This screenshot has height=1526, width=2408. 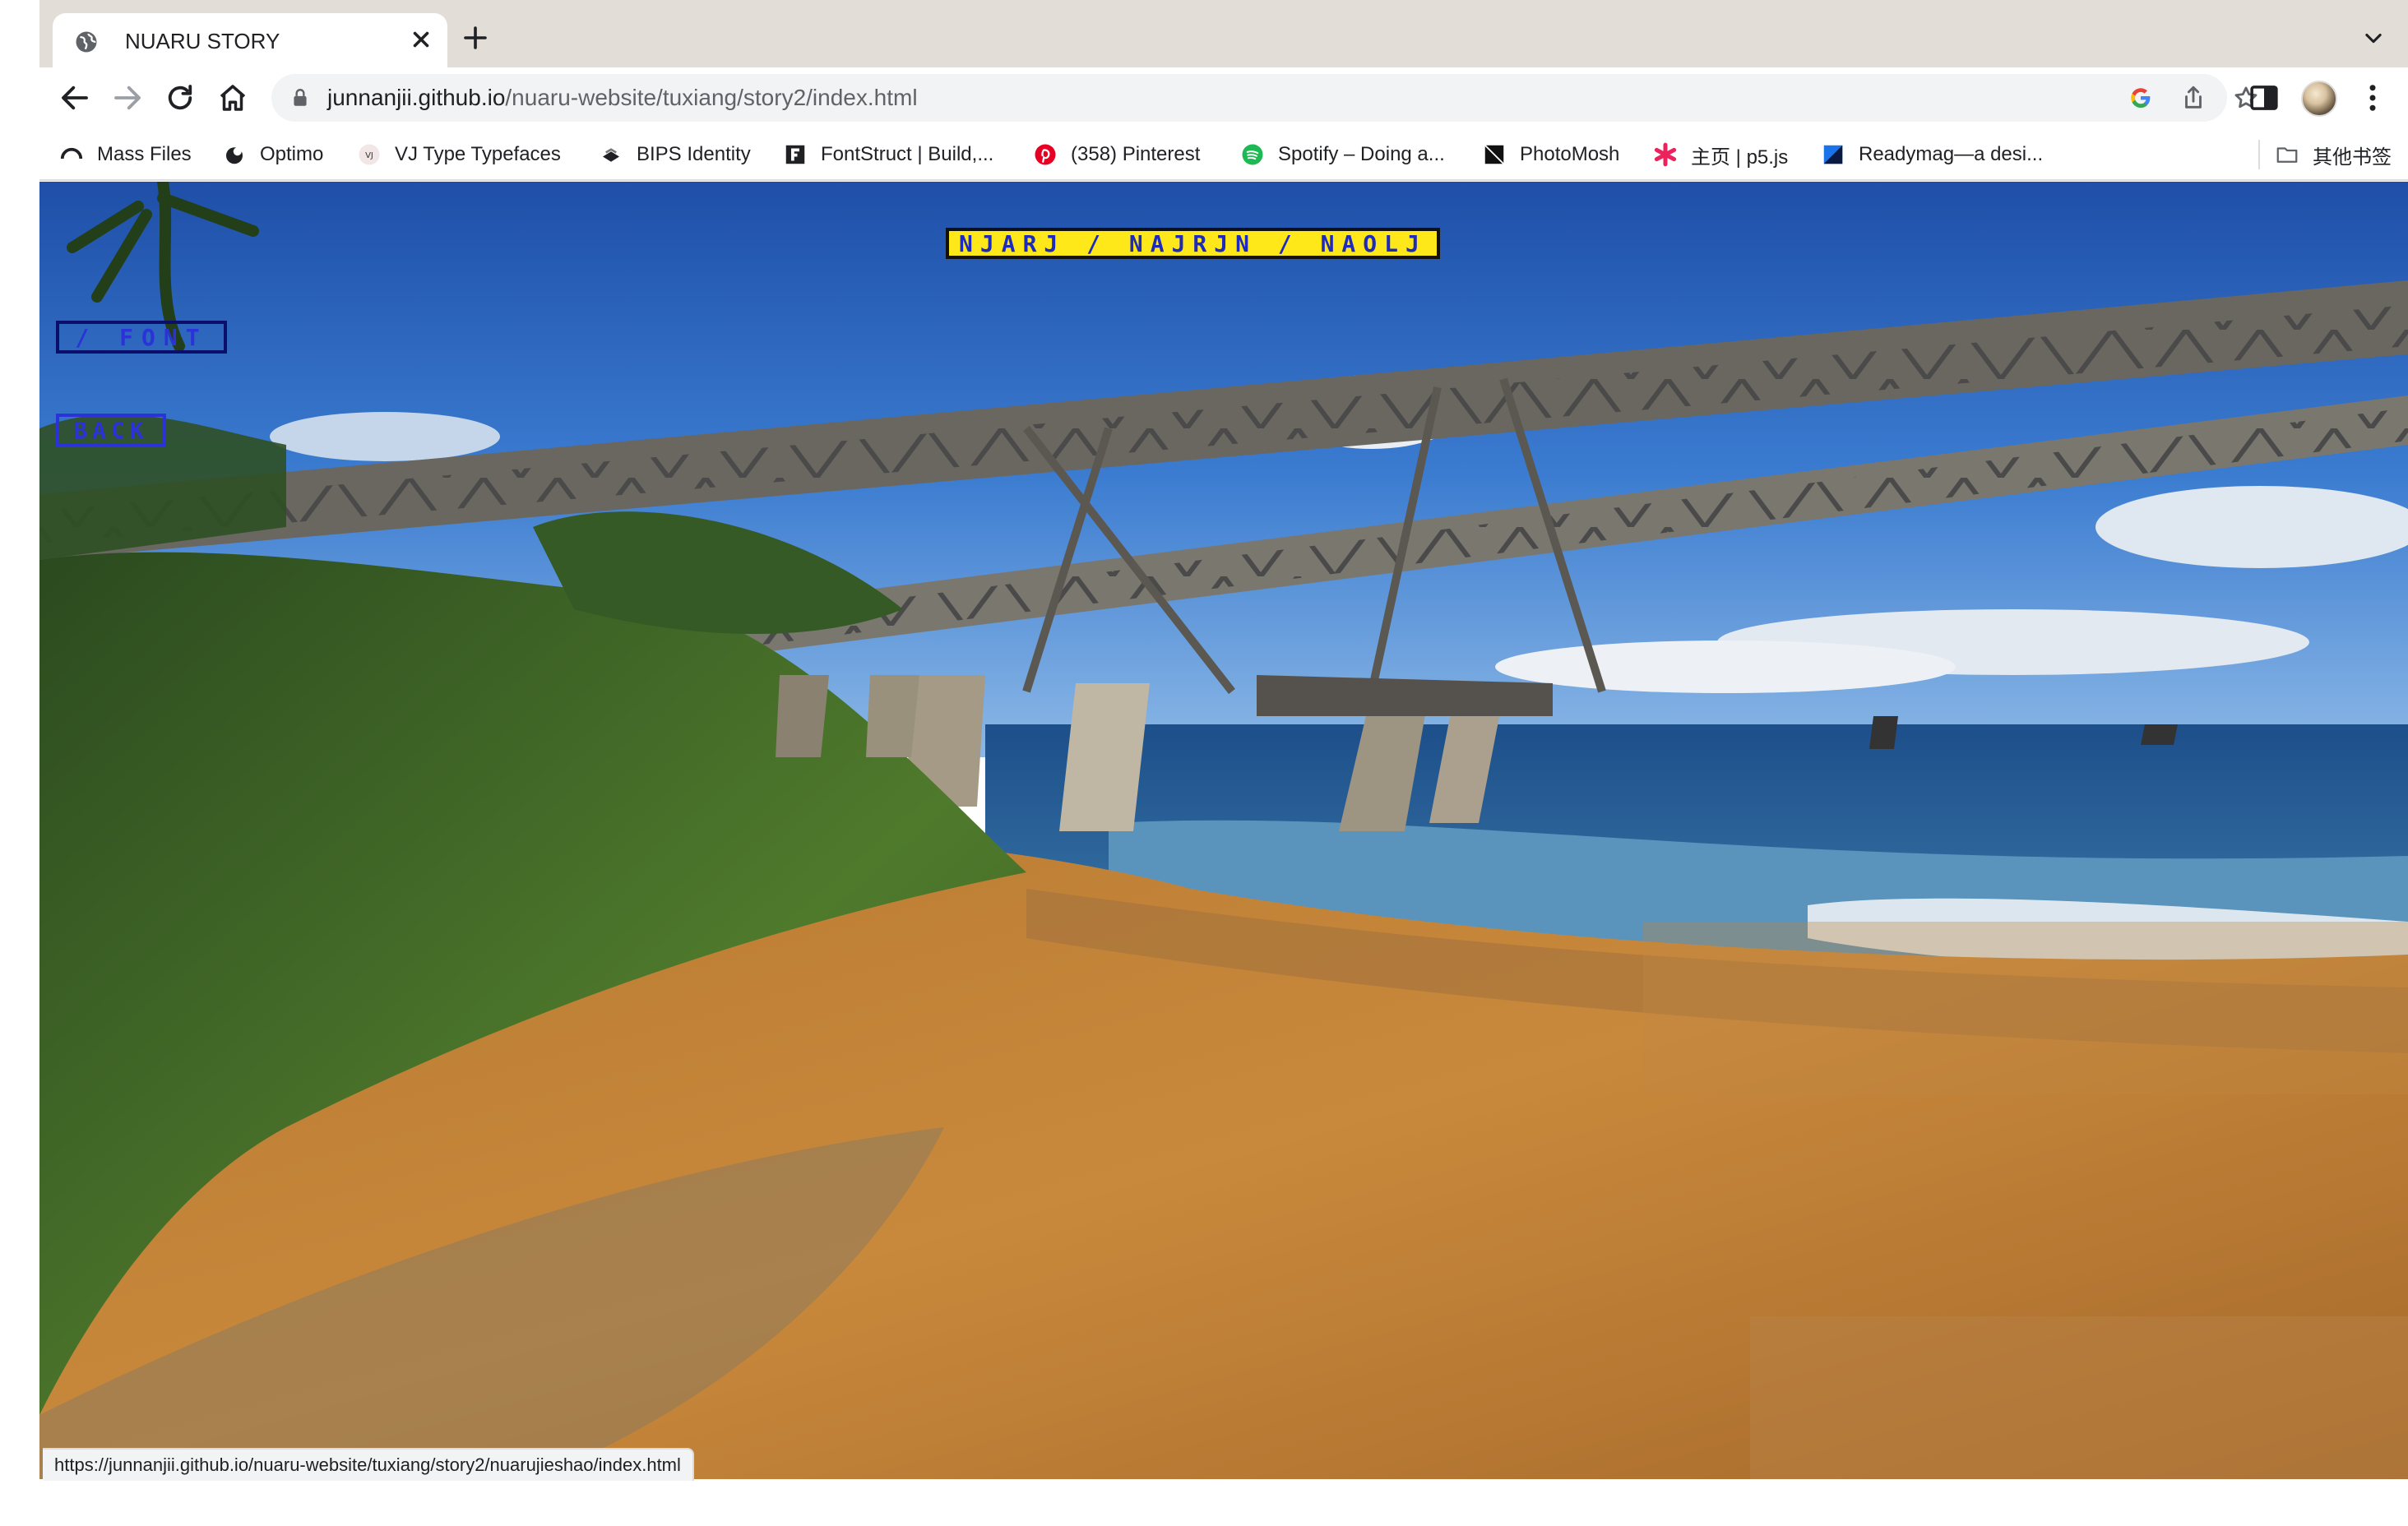 What do you see at coordinates (2352, 157) in the screenshot?
I see `other-bookmarks-label: 其他书签` at bounding box center [2352, 157].